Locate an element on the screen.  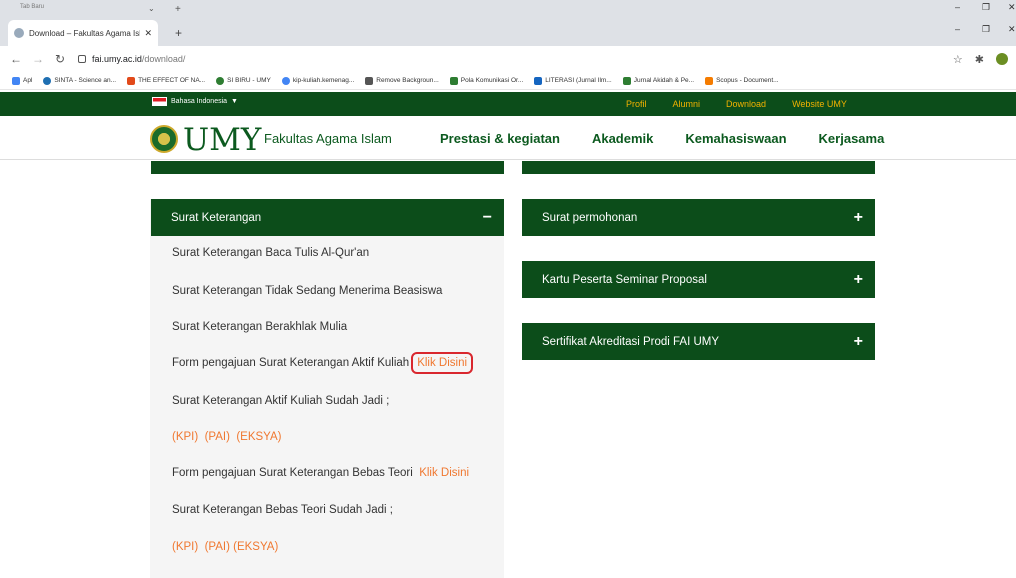
bookmark-item: SI BIRU - UMY is located at coordinates (243, 80).